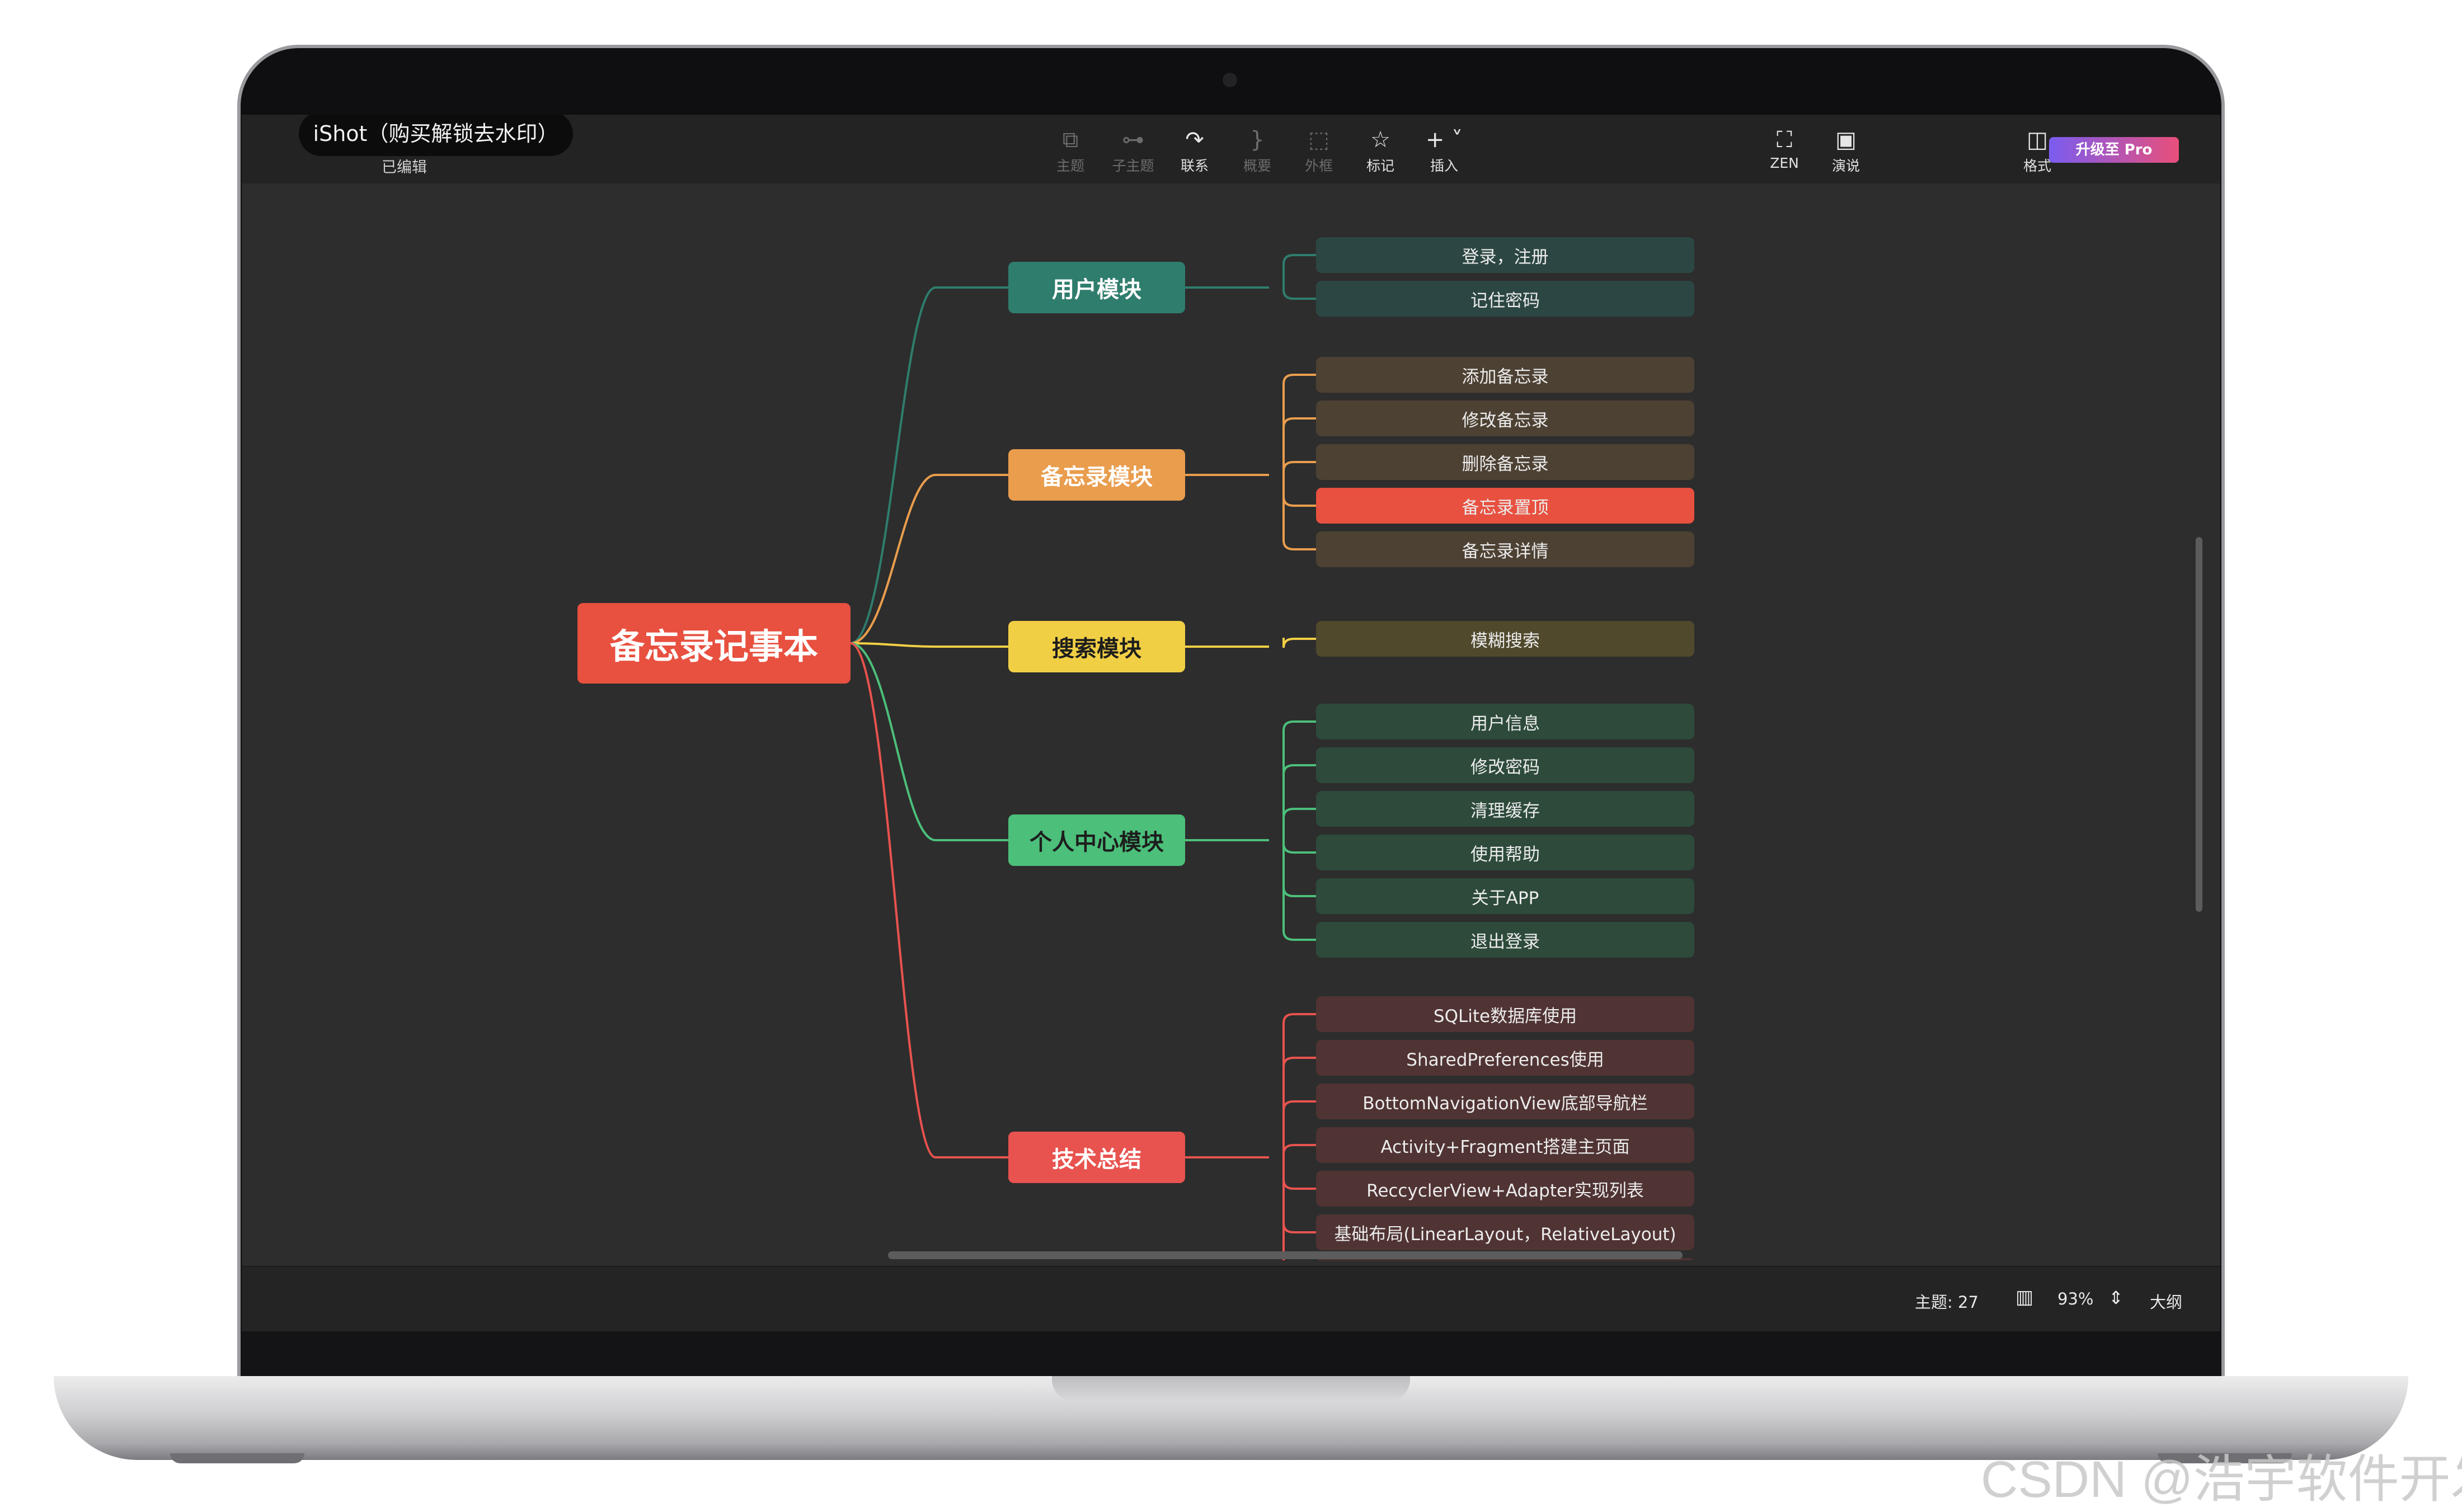 The height and width of the screenshot is (1512, 2462). I want to click on subtopic-item: BottomNavigationView底部导航栏, so click(1505, 1101).